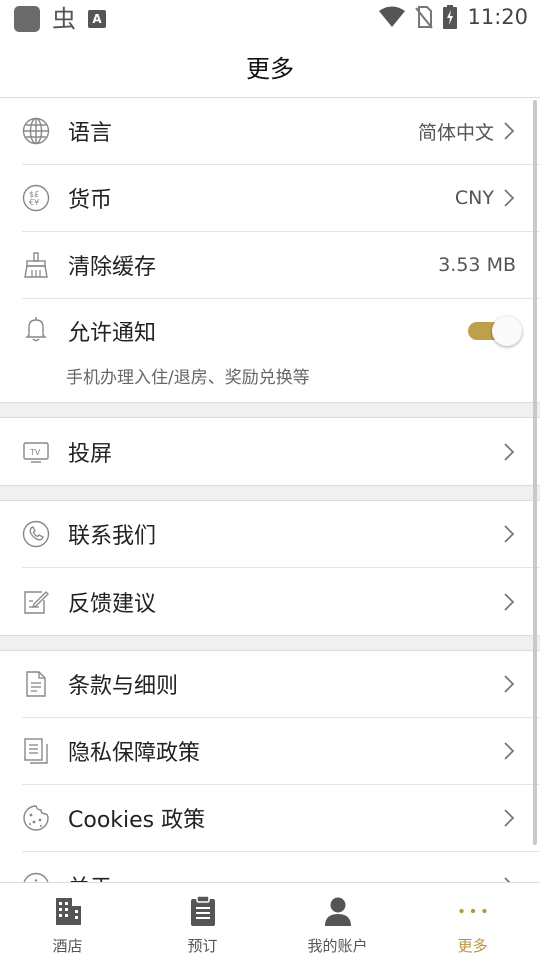 This screenshot has height=960, width=540. I want to click on privacy-row: 隐私保障政策, so click(281, 751).